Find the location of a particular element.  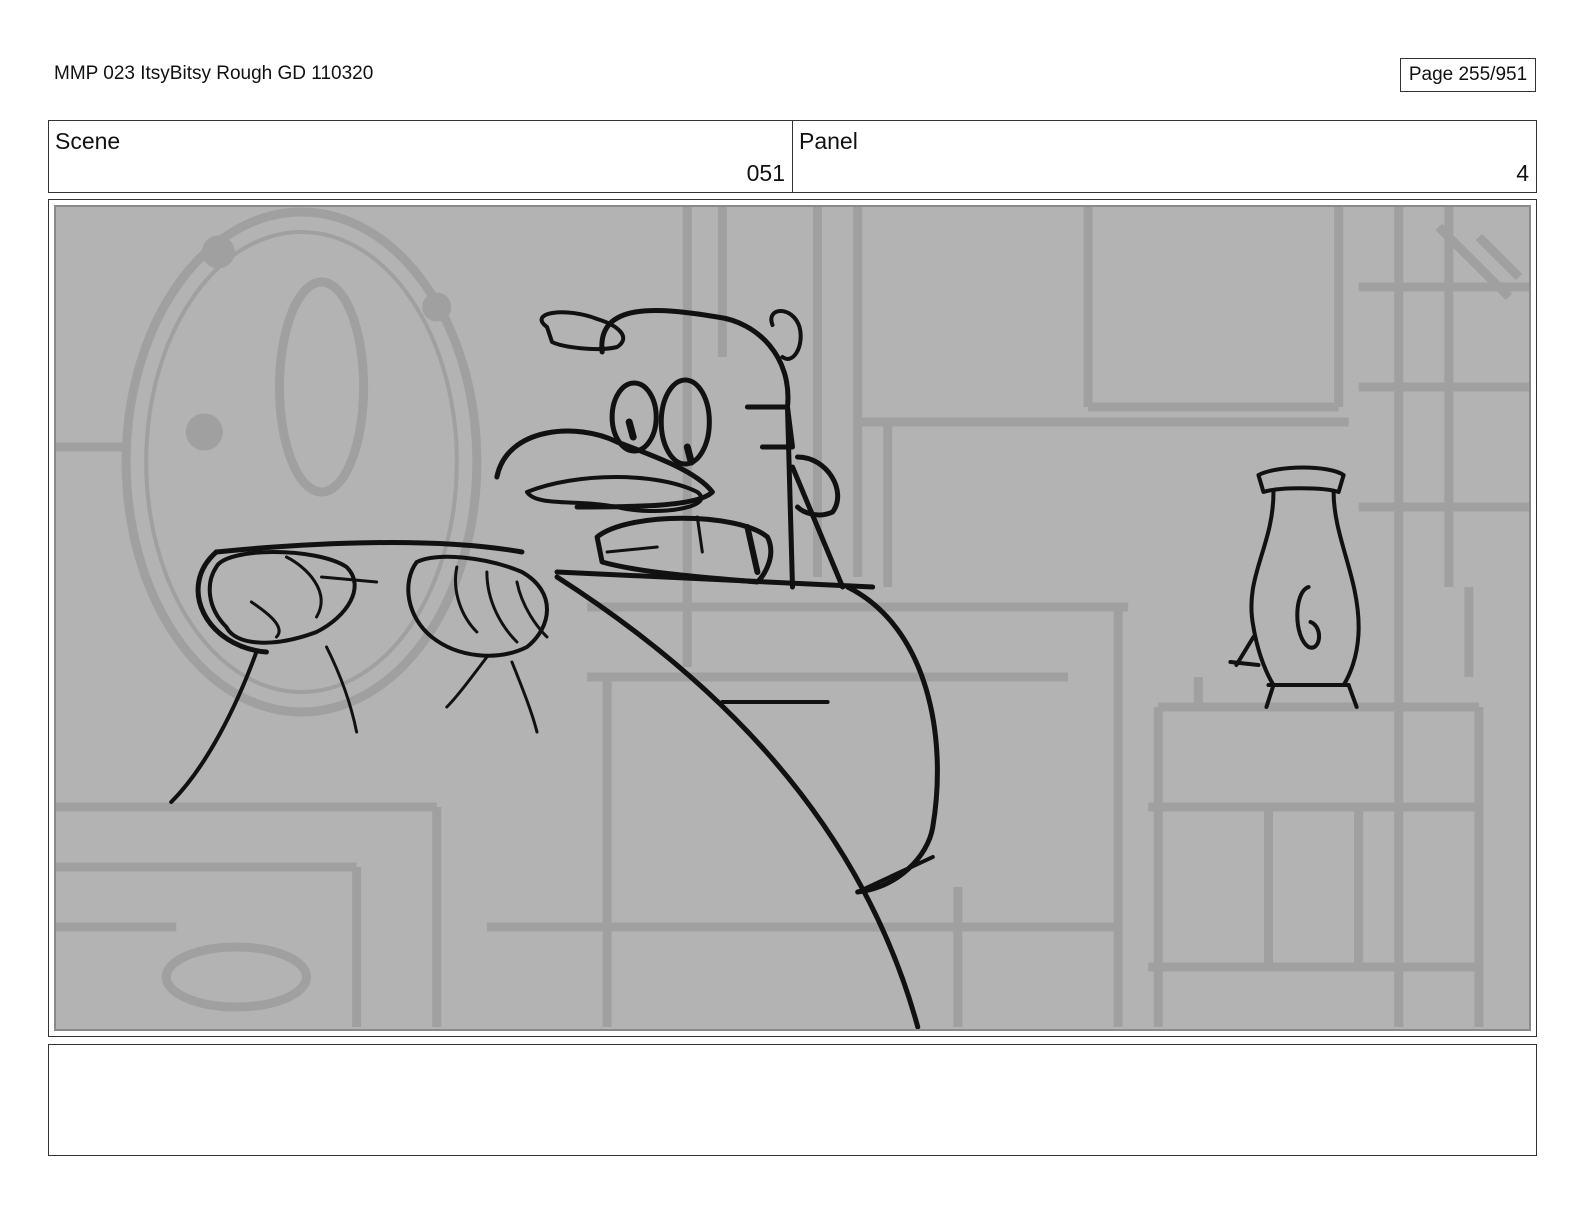

panel-notes-box is located at coordinates (792, 1100).